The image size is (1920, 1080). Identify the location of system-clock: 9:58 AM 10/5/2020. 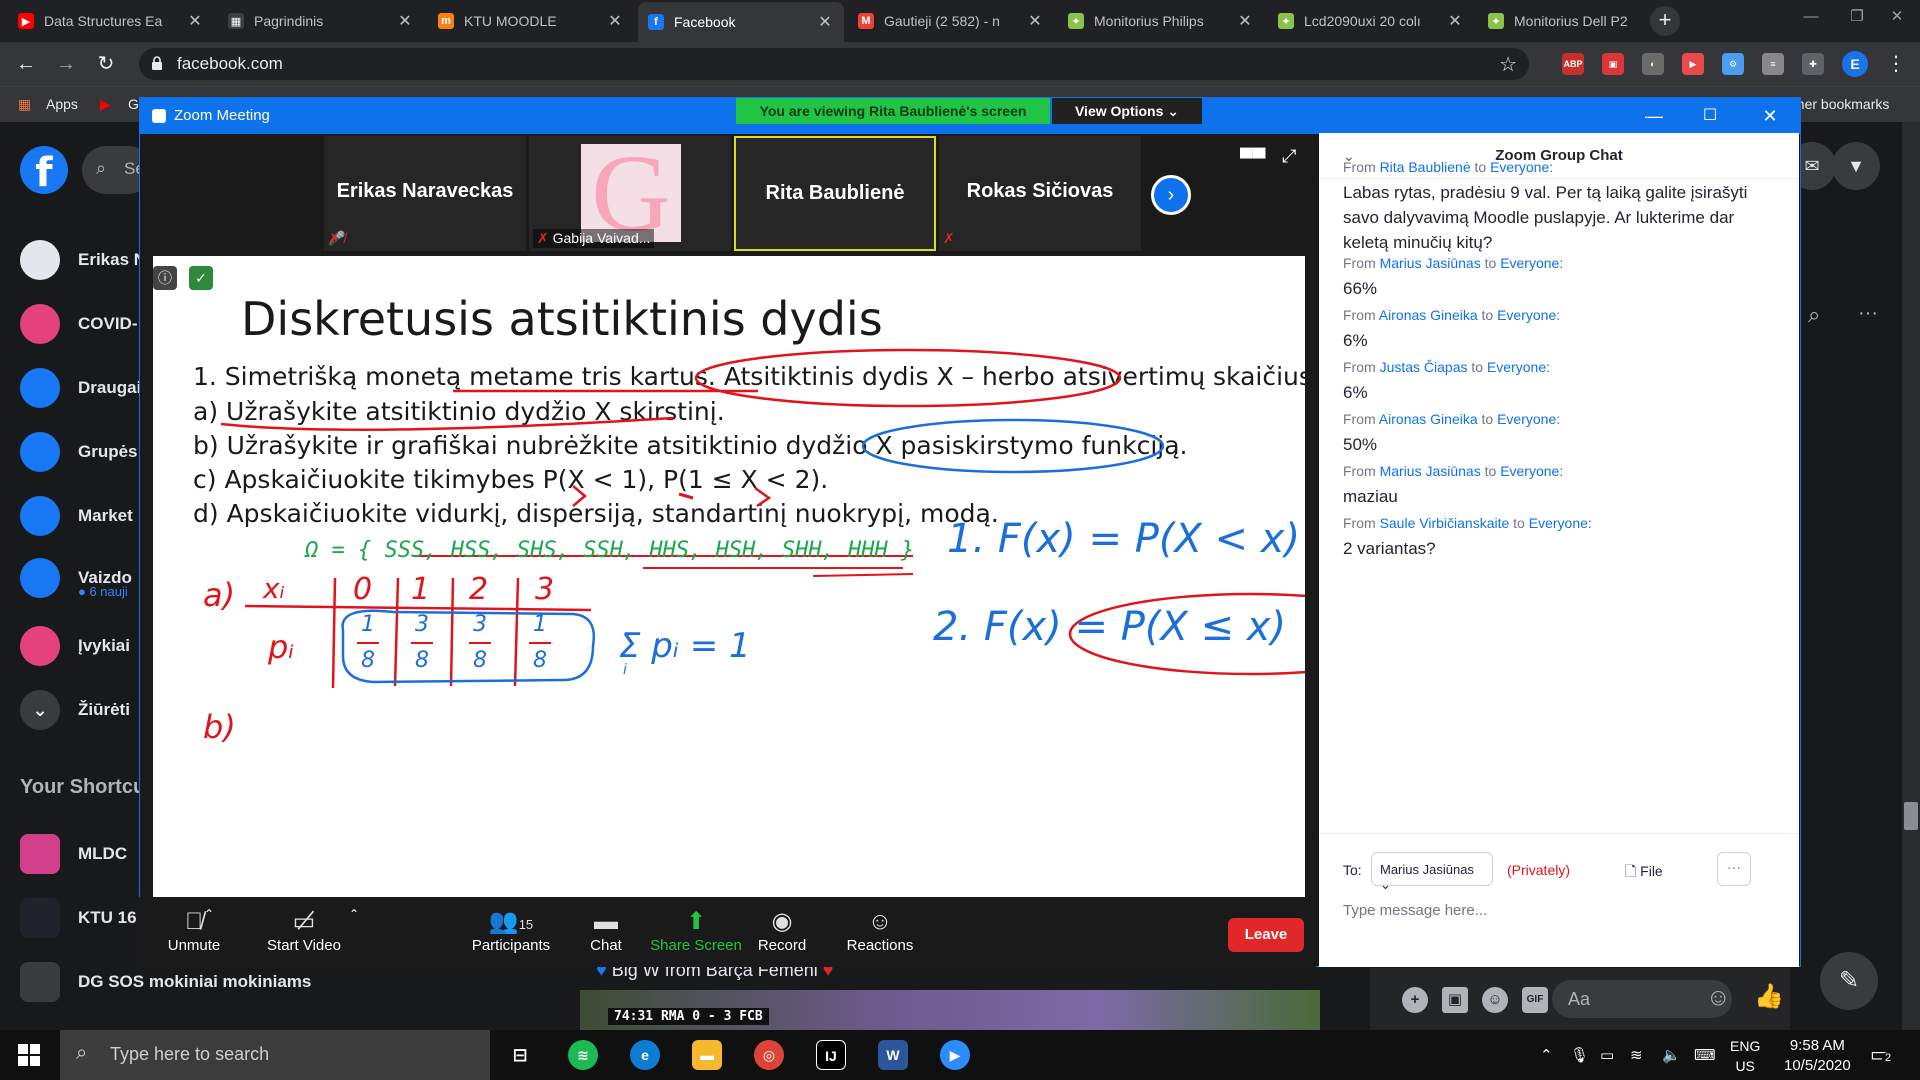
(1817, 1056).